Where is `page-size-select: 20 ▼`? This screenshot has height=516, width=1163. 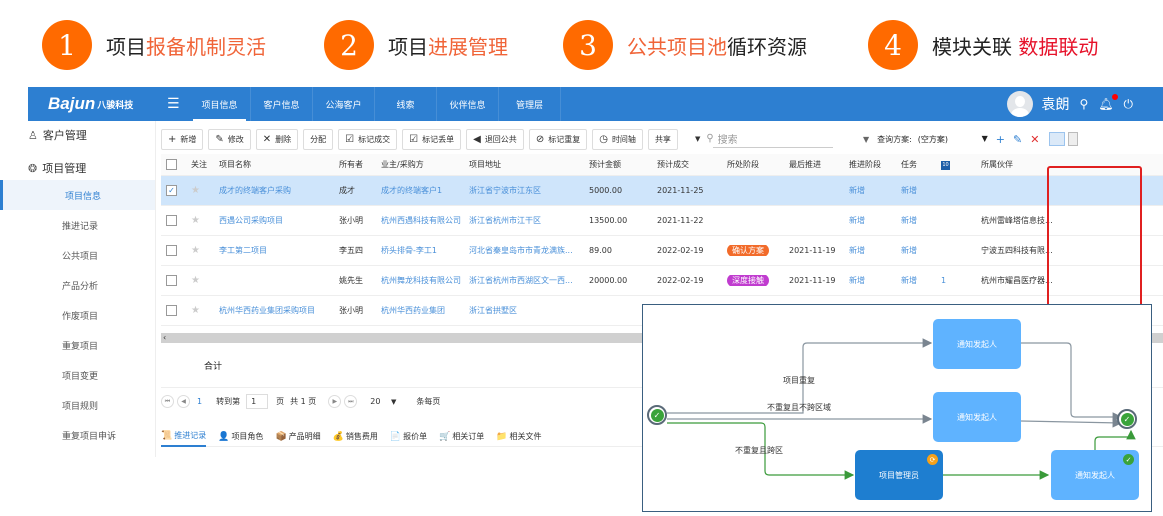
page-size-select: 20 ▼ is located at coordinates (383, 401).